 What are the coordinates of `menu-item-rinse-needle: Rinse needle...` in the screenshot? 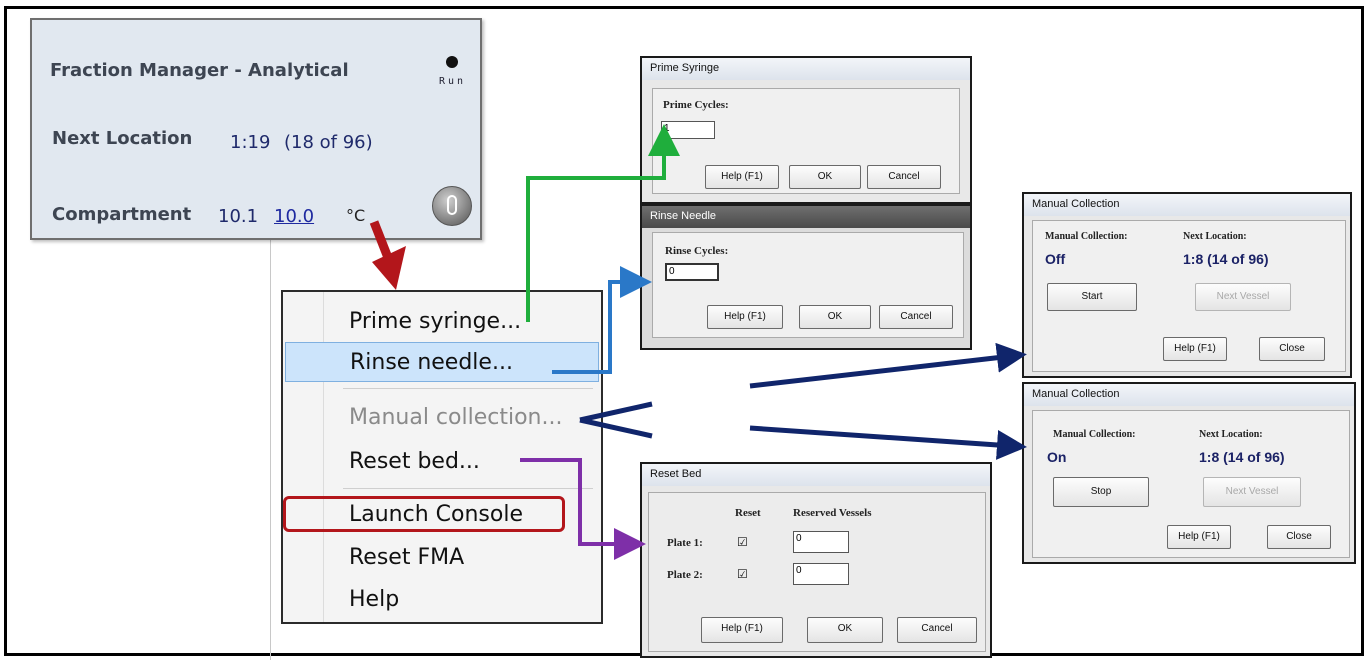 It's located at (442, 362).